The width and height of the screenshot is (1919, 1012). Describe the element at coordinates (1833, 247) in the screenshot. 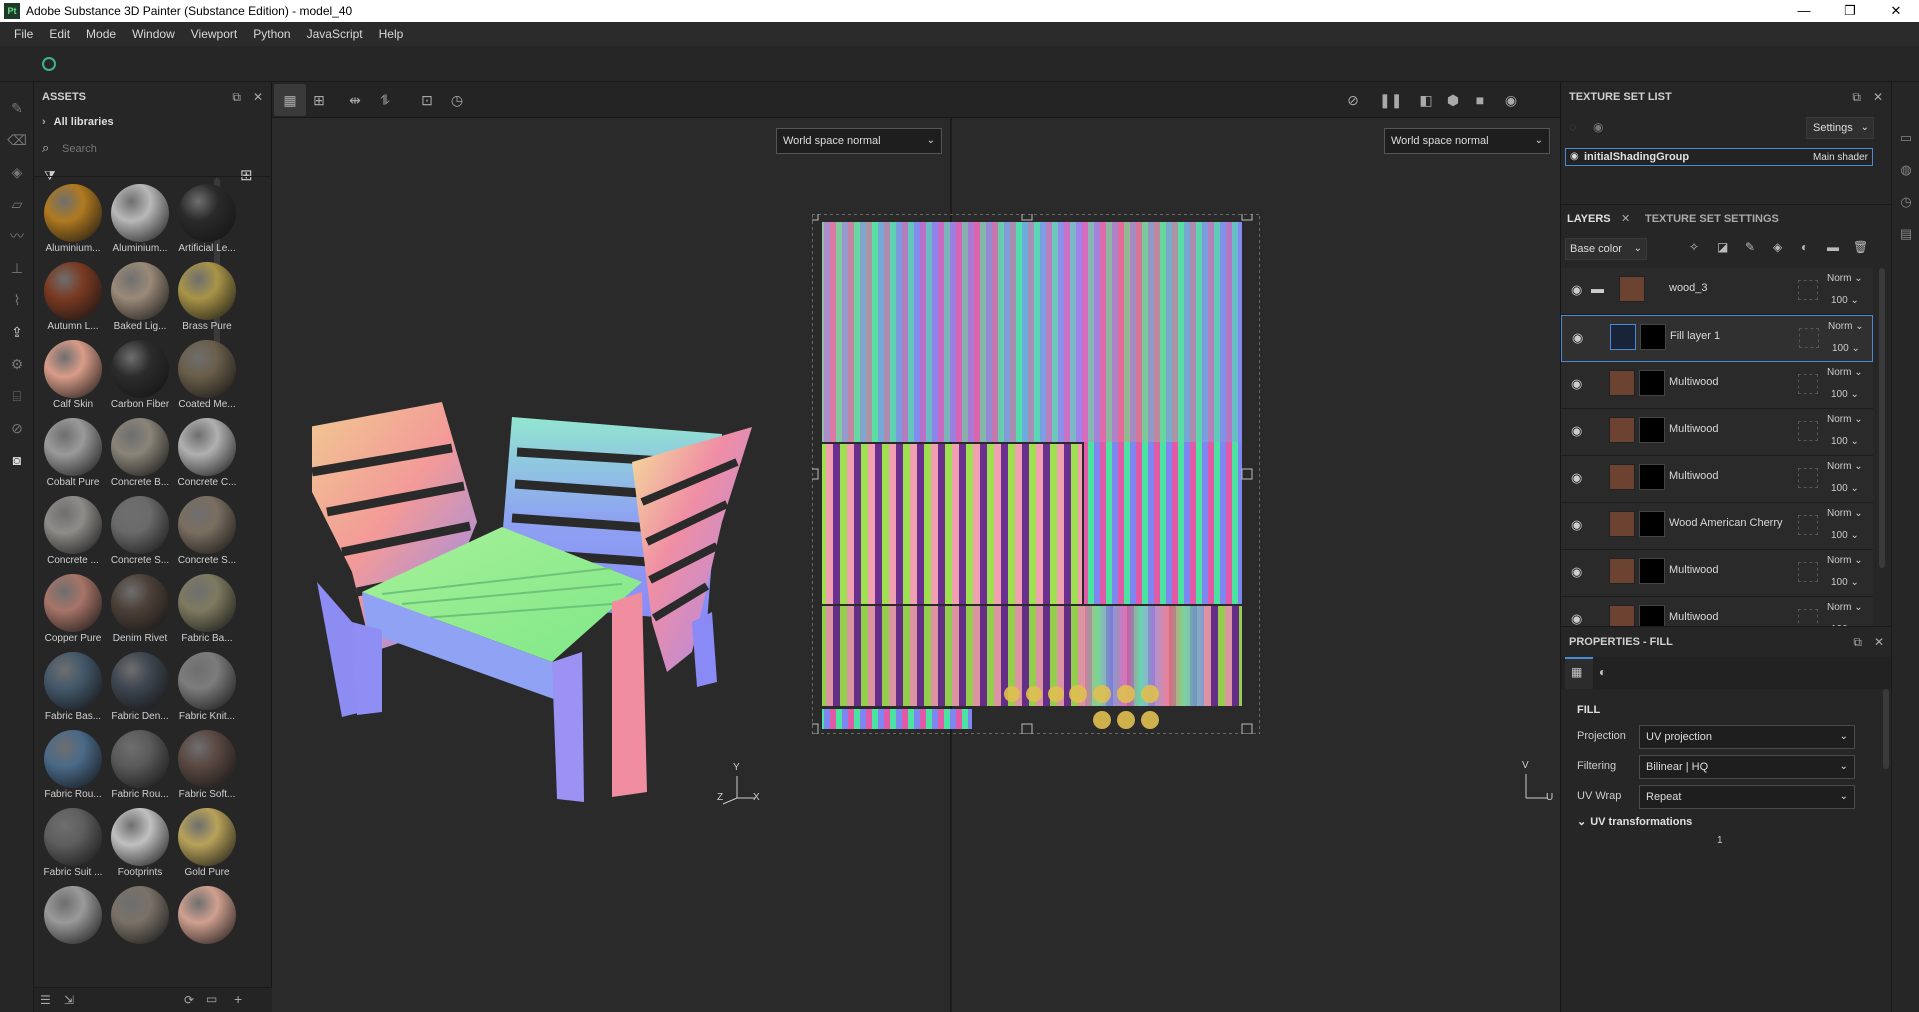

I see `add-folder-icon: ▬` at that location.